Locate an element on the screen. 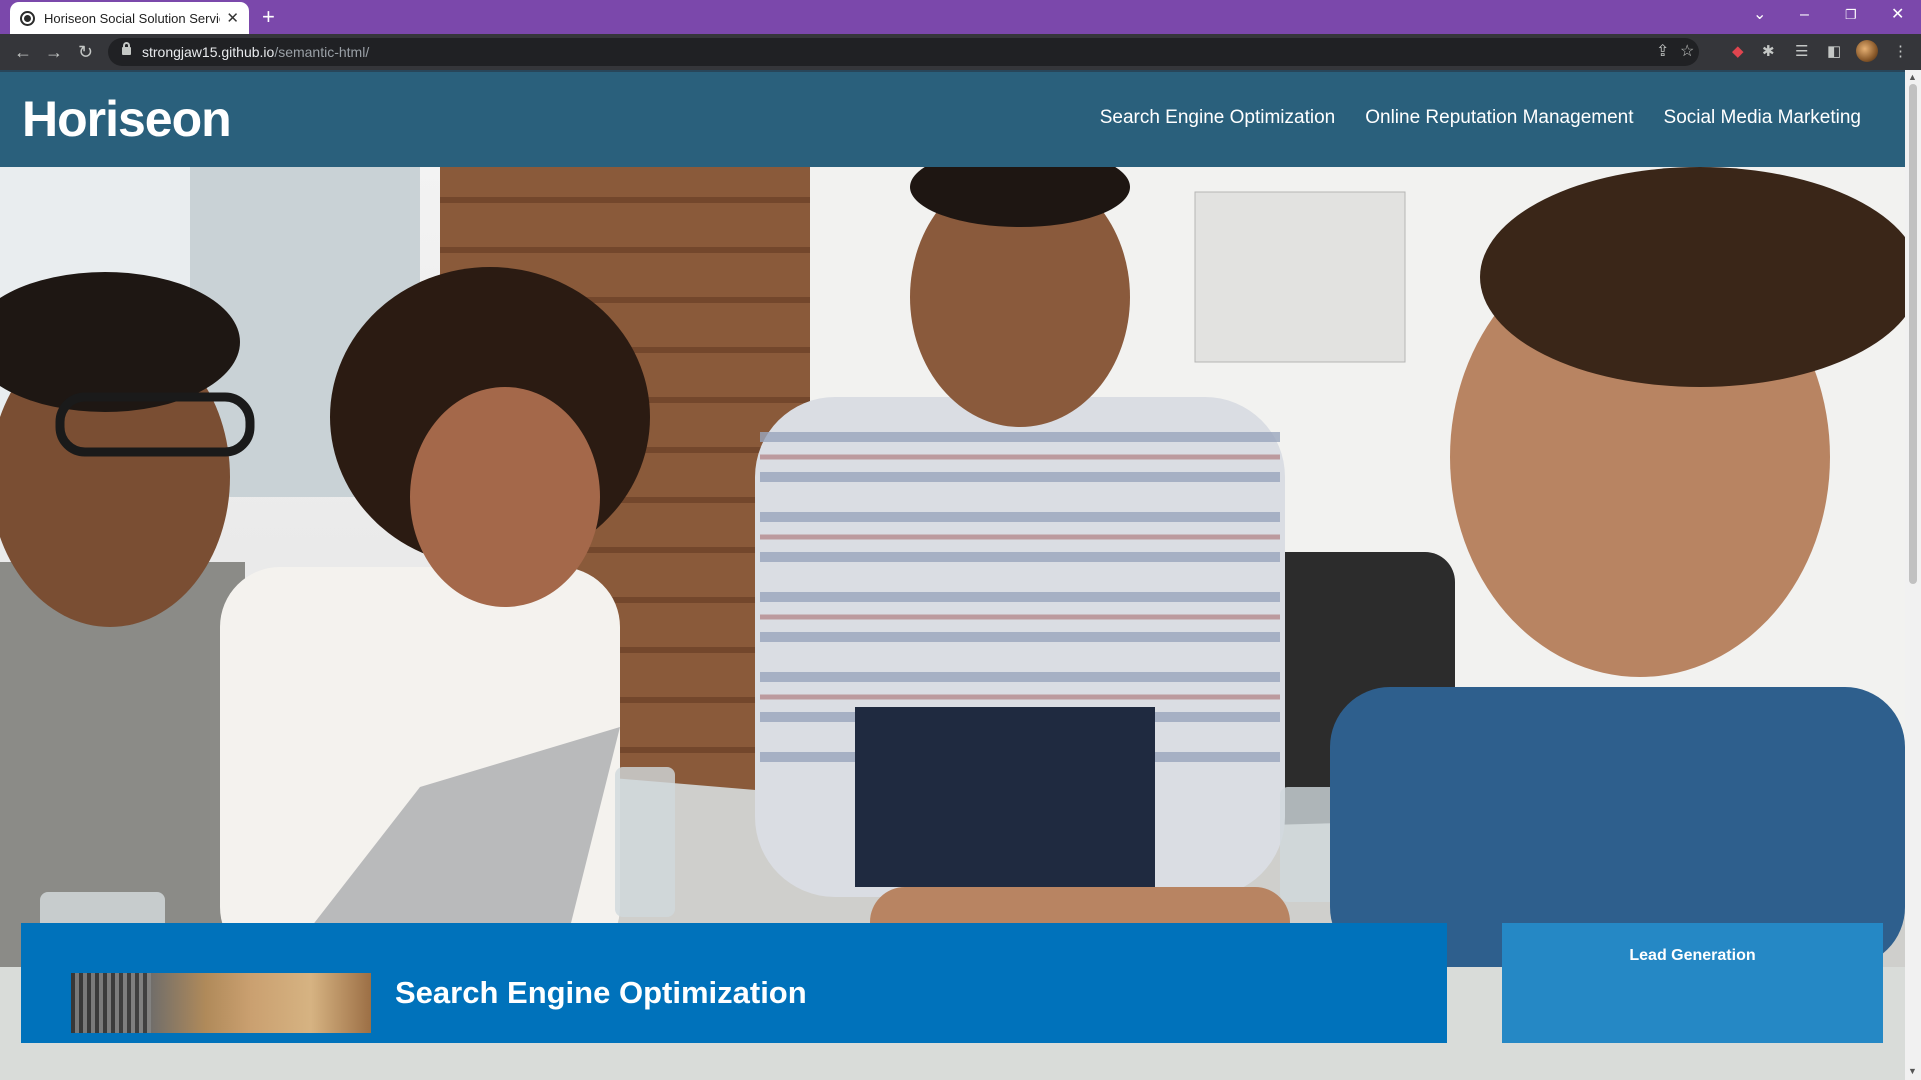 This screenshot has height=1080, width=1921. man-jeans is located at coordinates (1005, 797).